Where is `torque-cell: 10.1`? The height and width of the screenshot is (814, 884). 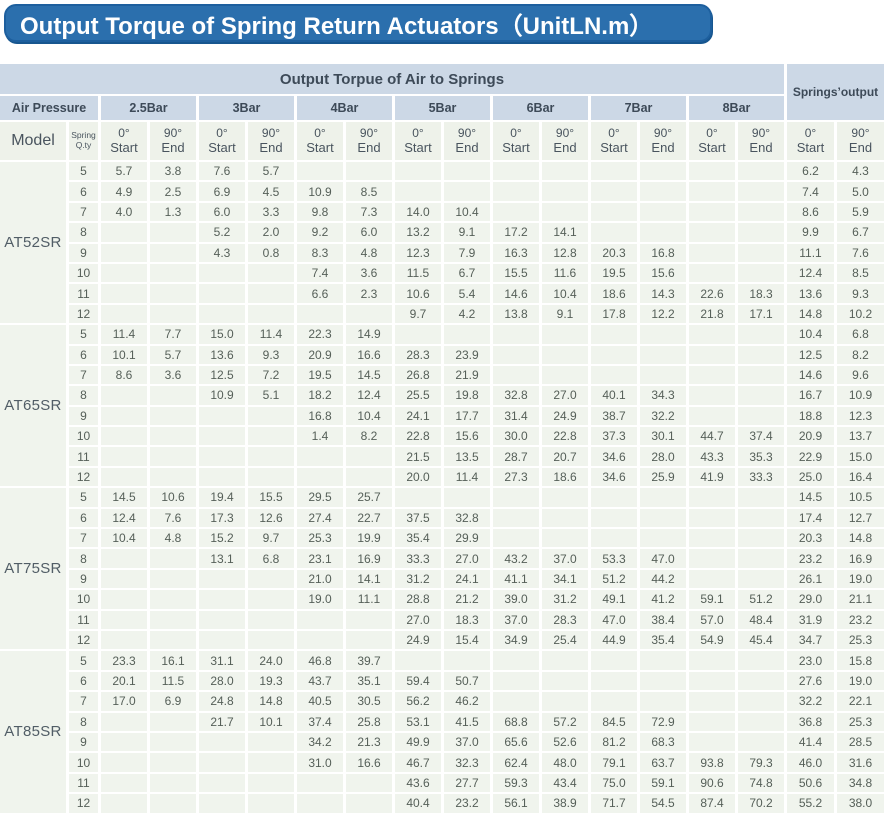 torque-cell: 10.1 is located at coordinates (124, 354).